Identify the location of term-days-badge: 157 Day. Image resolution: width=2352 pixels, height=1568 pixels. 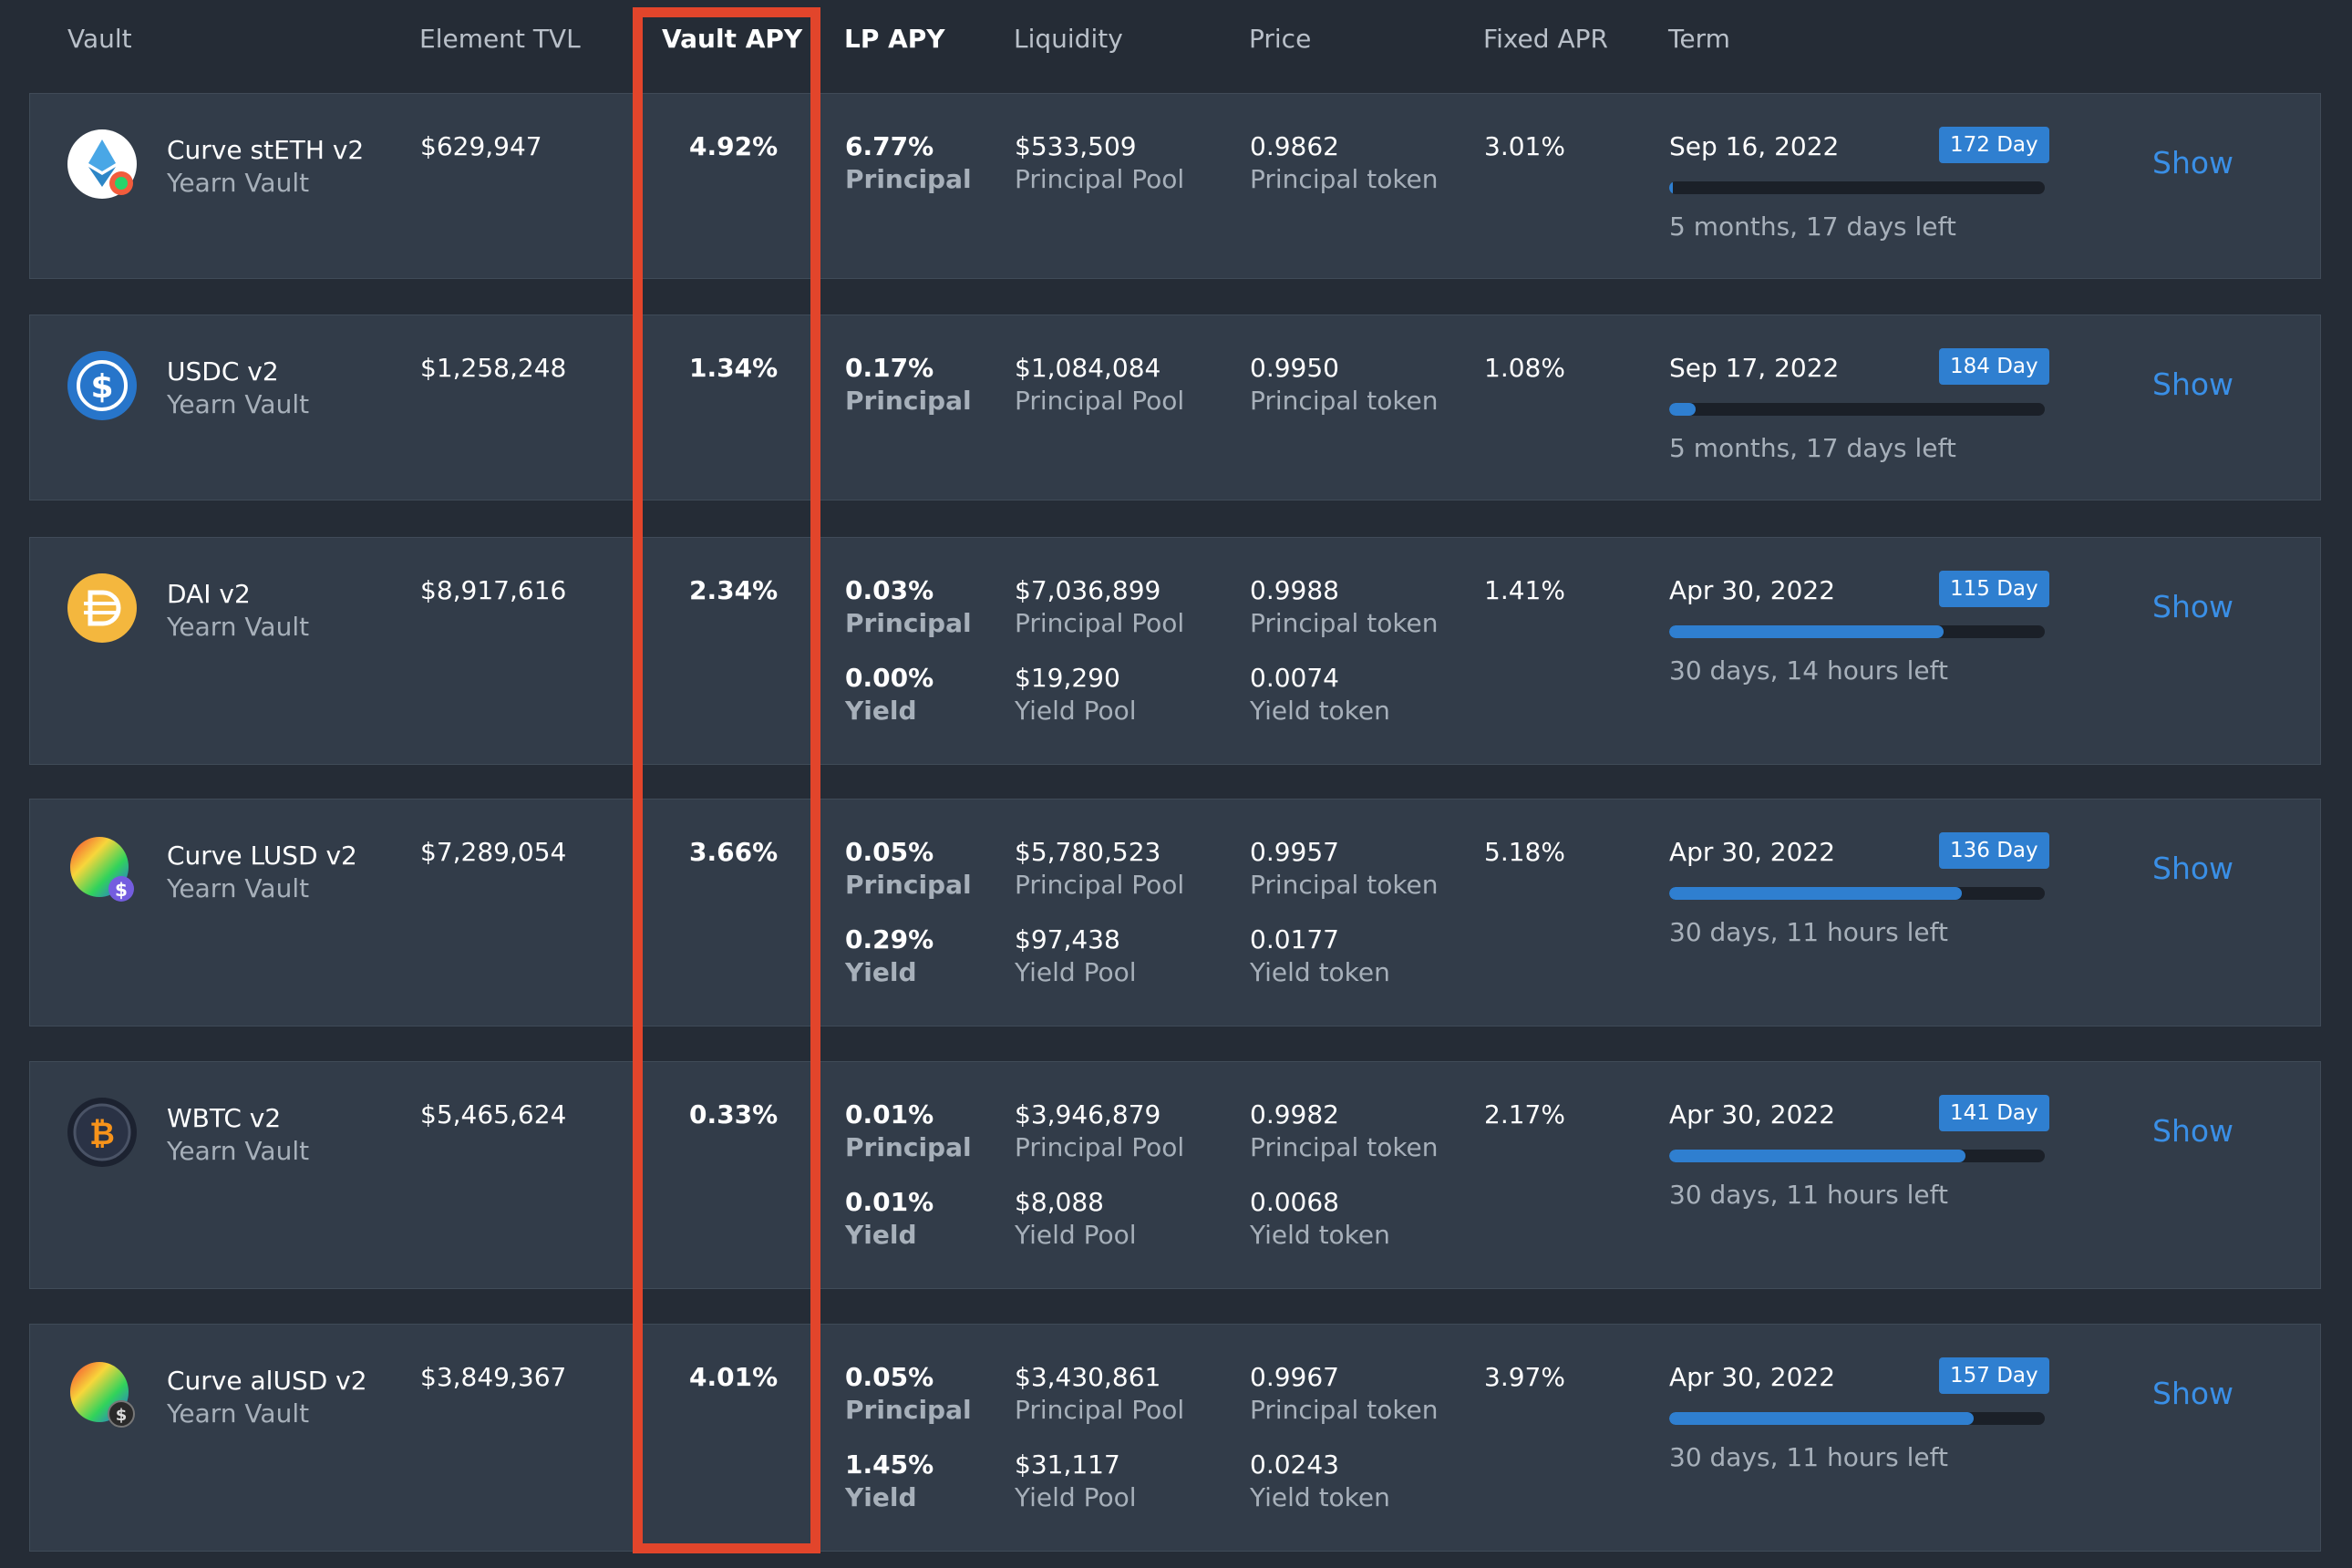
(1994, 1375).